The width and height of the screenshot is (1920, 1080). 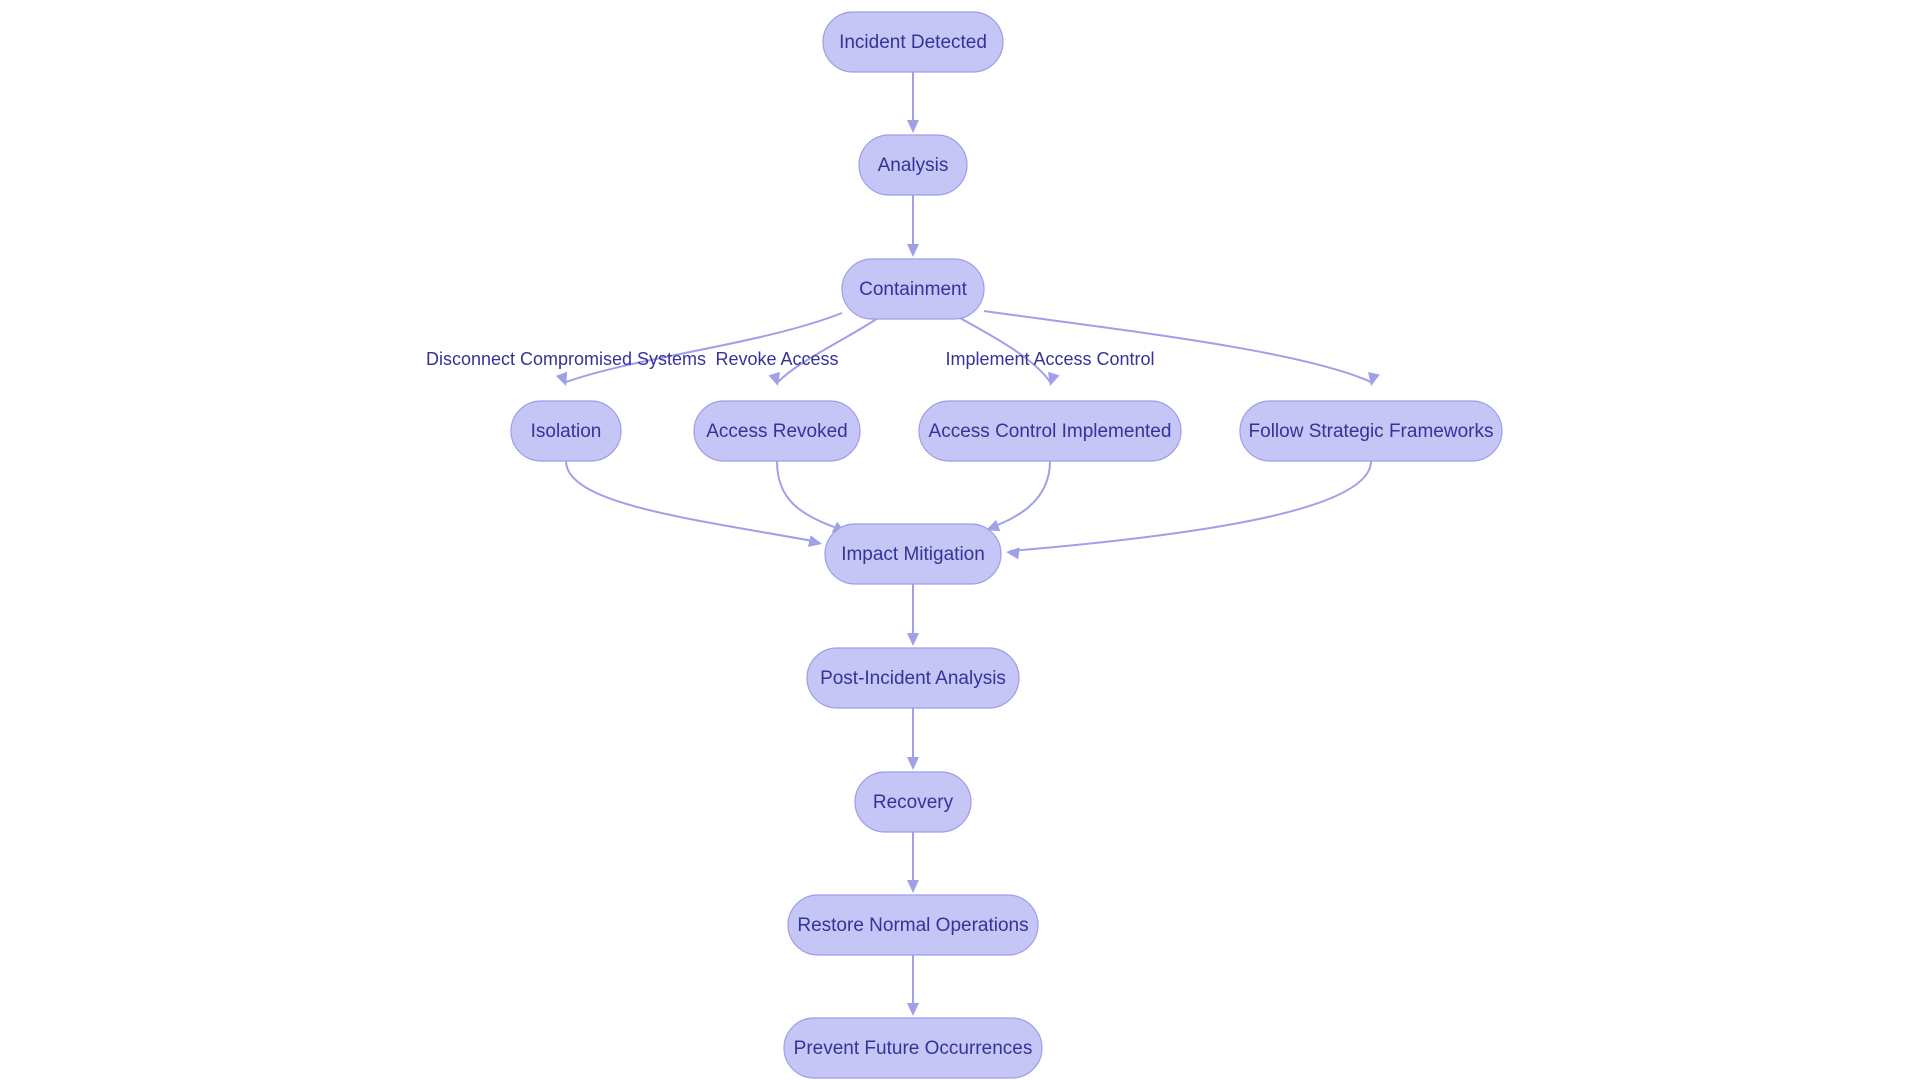 I want to click on node-incident_detected: Incident Detected, so click(x=913, y=42).